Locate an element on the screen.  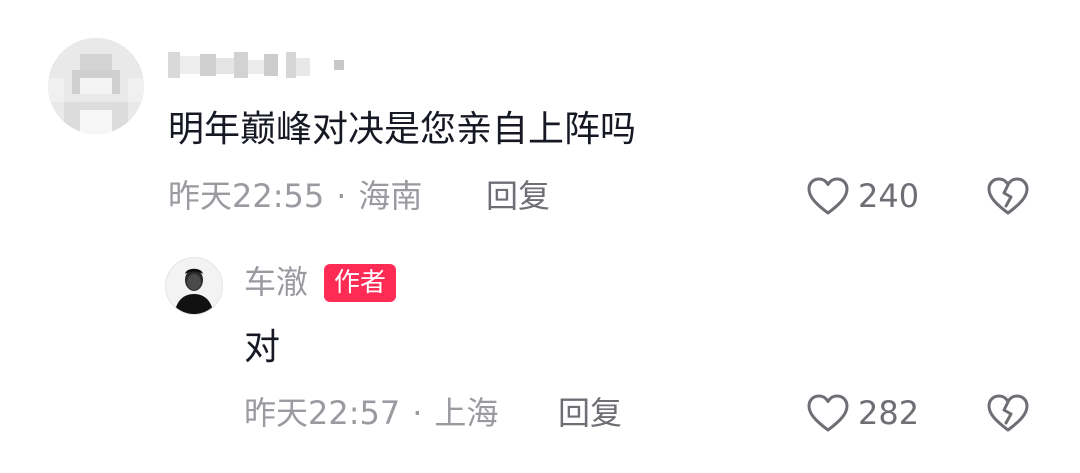
commenter-avatar is located at coordinates (96, 86).